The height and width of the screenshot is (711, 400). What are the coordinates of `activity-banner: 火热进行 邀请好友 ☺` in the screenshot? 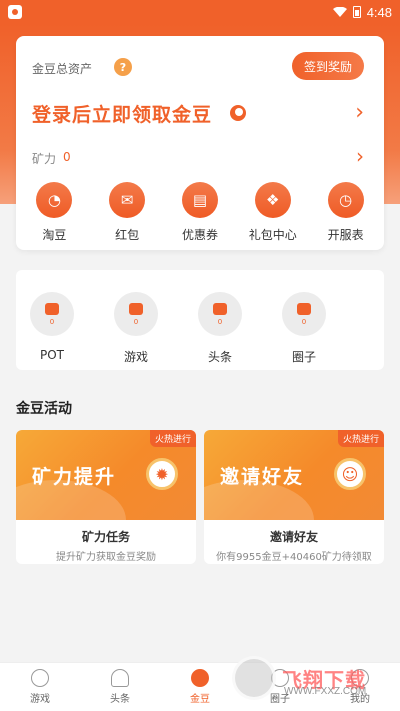 It's located at (294, 475).